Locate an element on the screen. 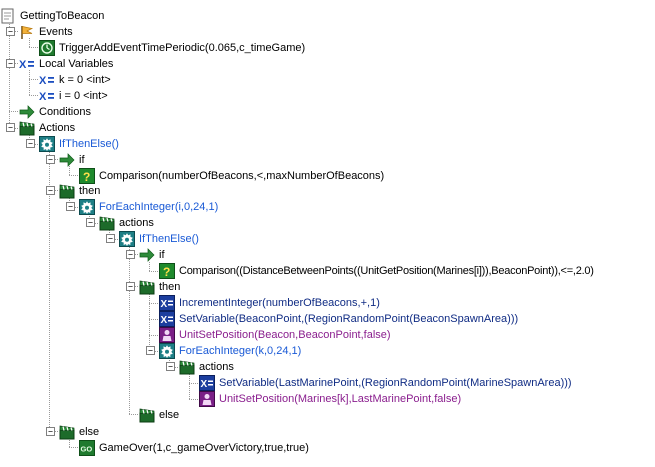  tree-node-local-variables: − X Local Variables is located at coordinates (106, 64).